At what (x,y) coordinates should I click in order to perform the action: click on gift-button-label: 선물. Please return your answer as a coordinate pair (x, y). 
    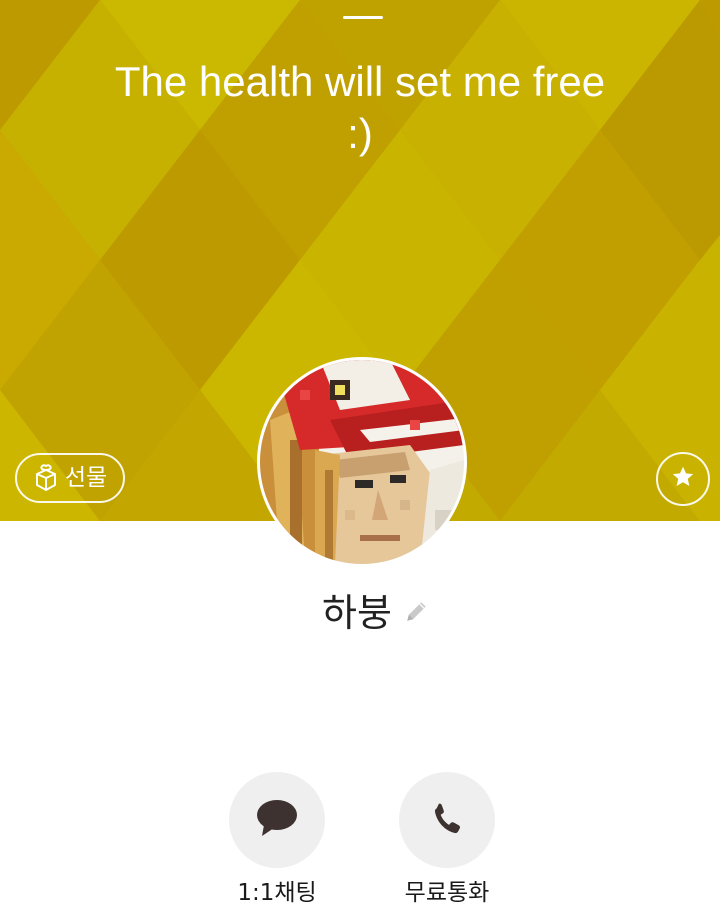
    Looking at the image, I should click on (86, 477).